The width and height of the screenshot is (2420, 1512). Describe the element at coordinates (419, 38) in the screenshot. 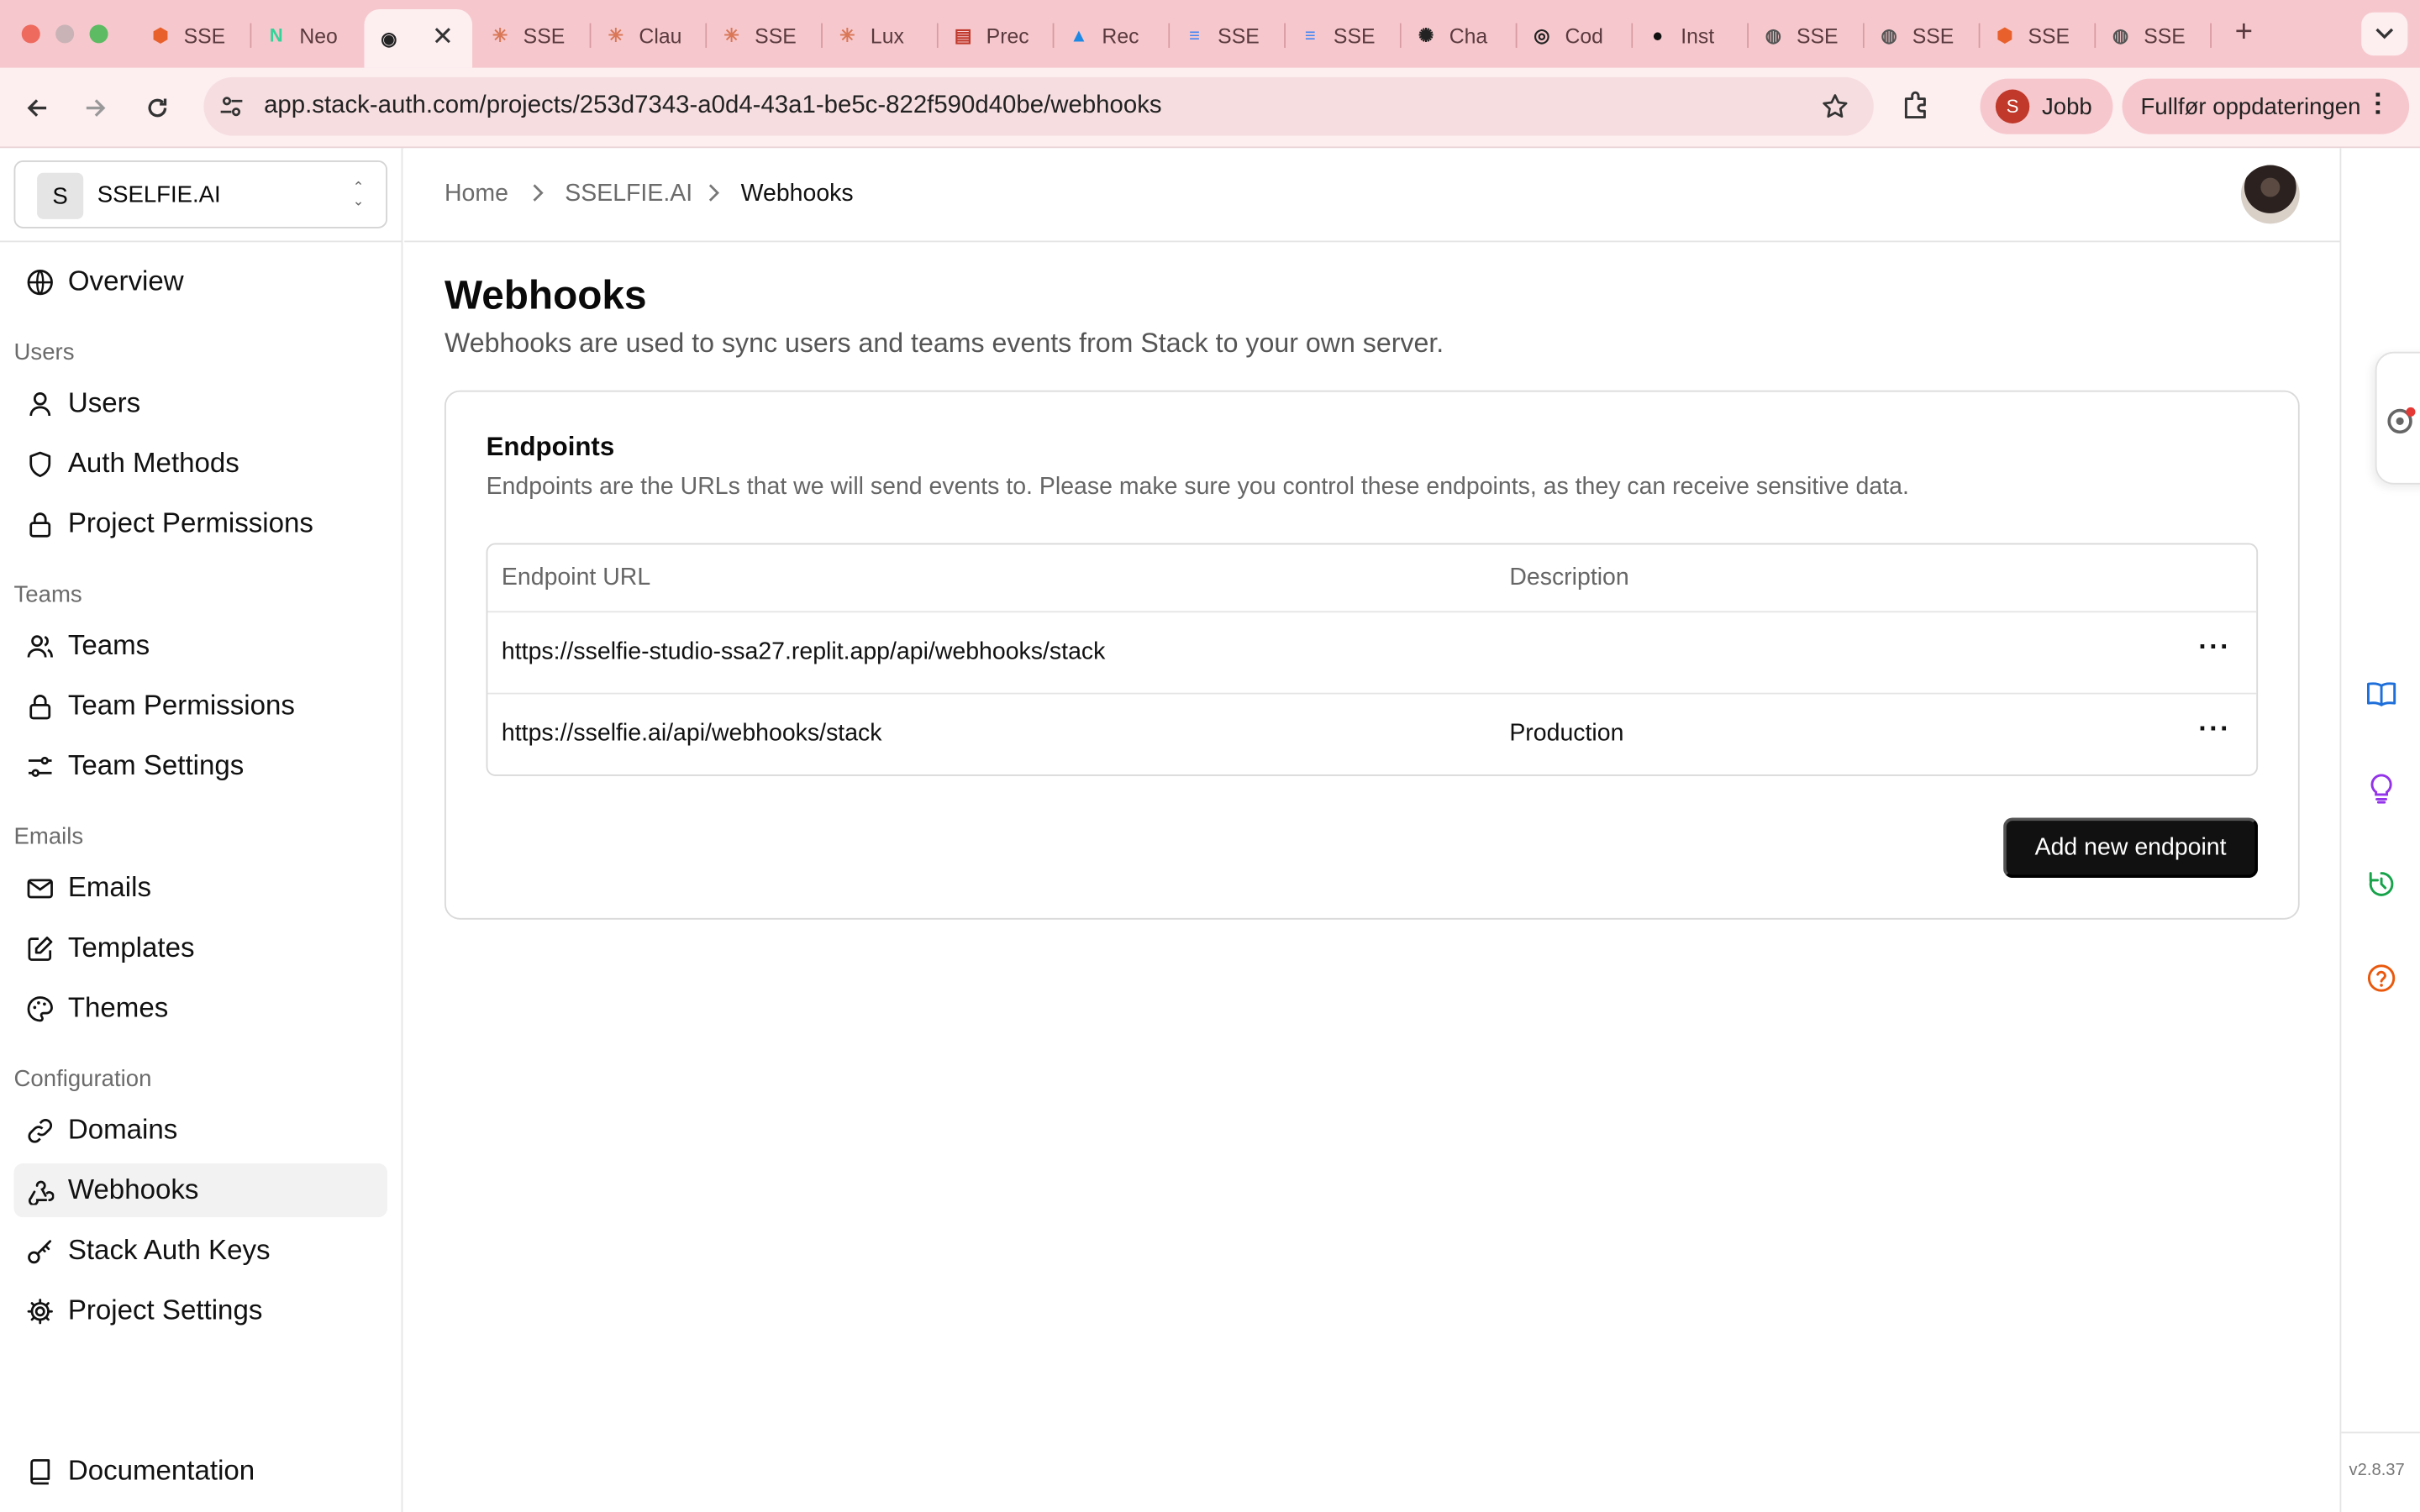

I see `browser-tab: ◉ ✕` at that location.